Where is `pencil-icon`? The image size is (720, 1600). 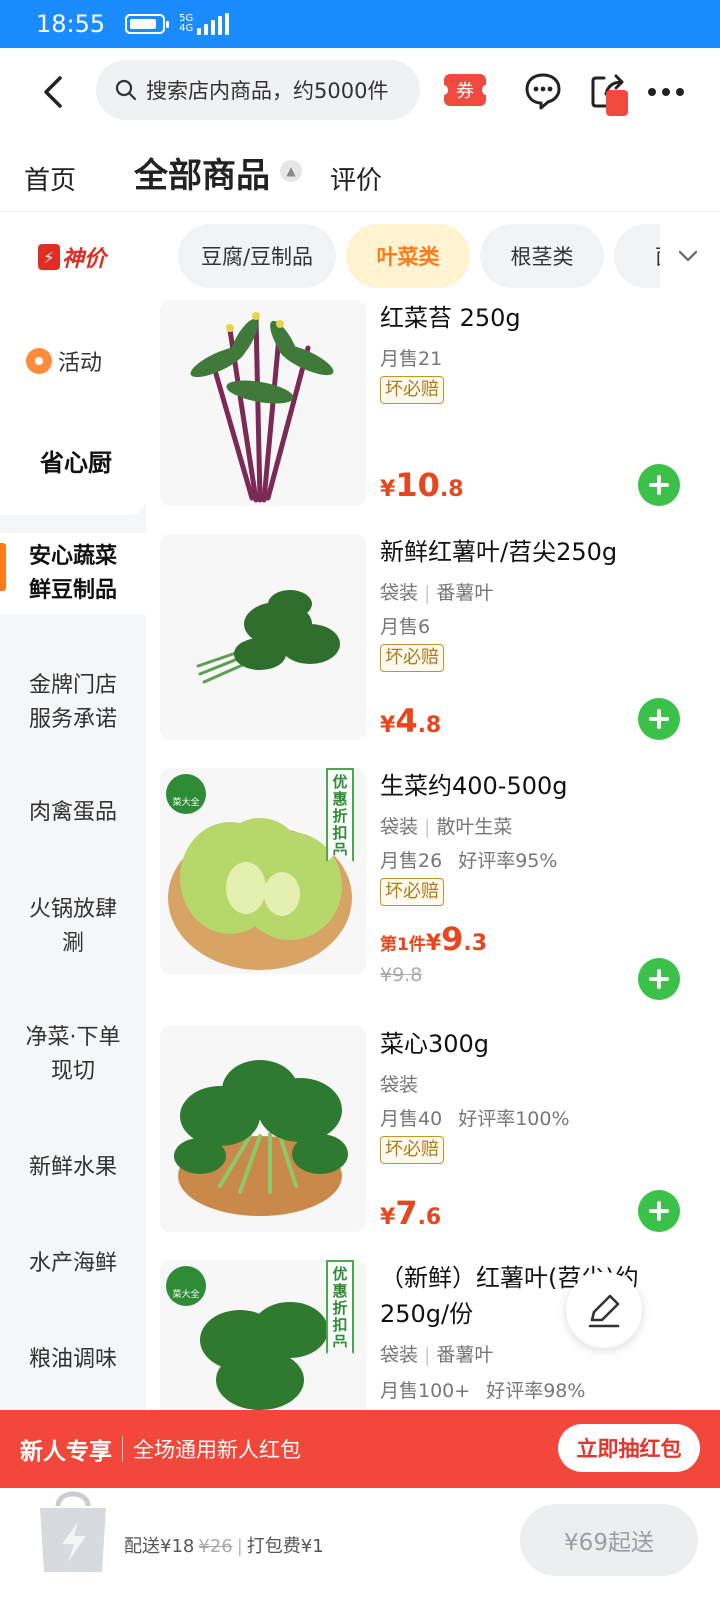 pencil-icon is located at coordinates (604, 1311).